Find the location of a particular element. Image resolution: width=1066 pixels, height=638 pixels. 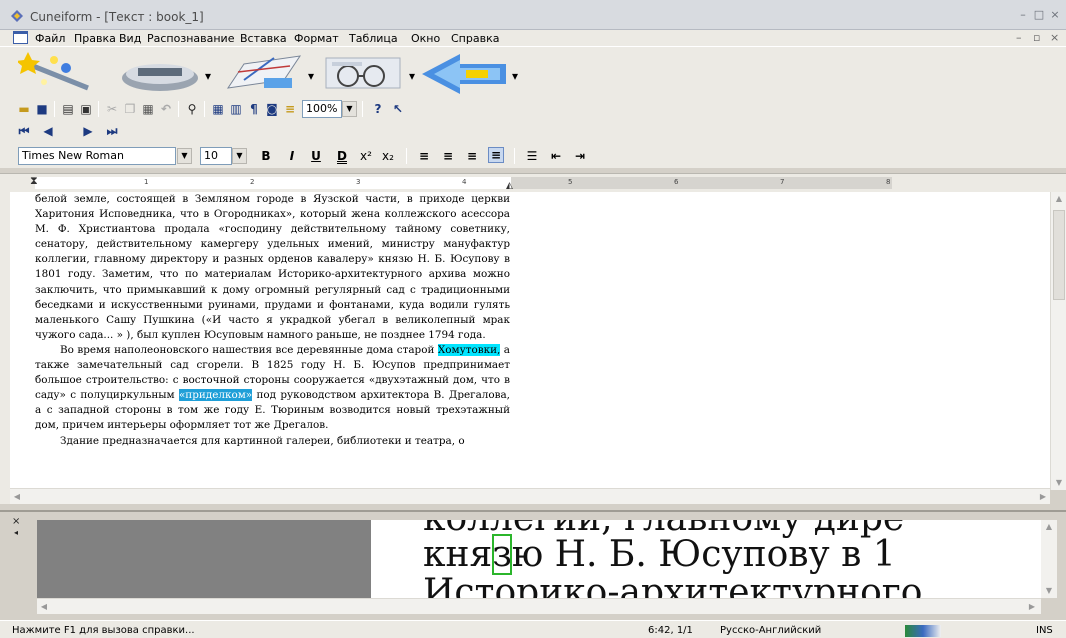

scan-dropdown-icon: ▾ is located at coordinates (208, 76).